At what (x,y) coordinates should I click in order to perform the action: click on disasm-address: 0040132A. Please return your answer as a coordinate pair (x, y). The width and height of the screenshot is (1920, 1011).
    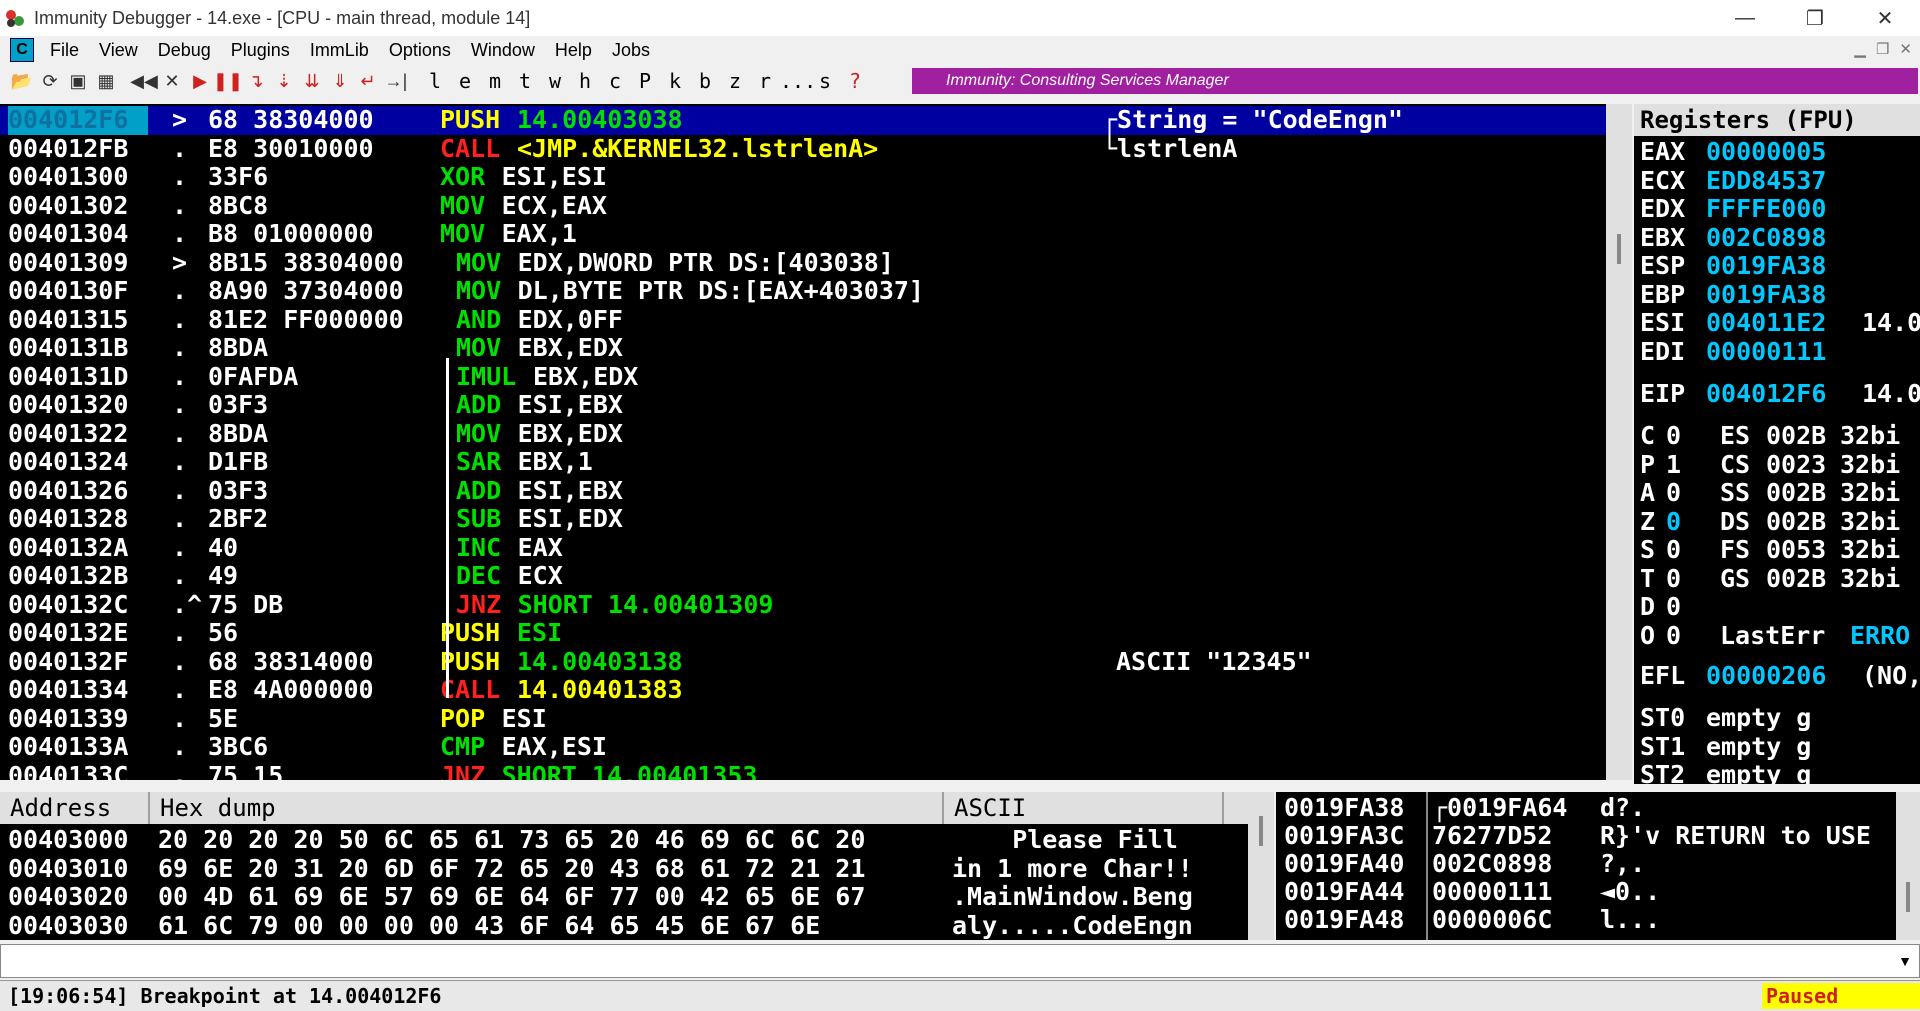
    Looking at the image, I should click on (68, 548).